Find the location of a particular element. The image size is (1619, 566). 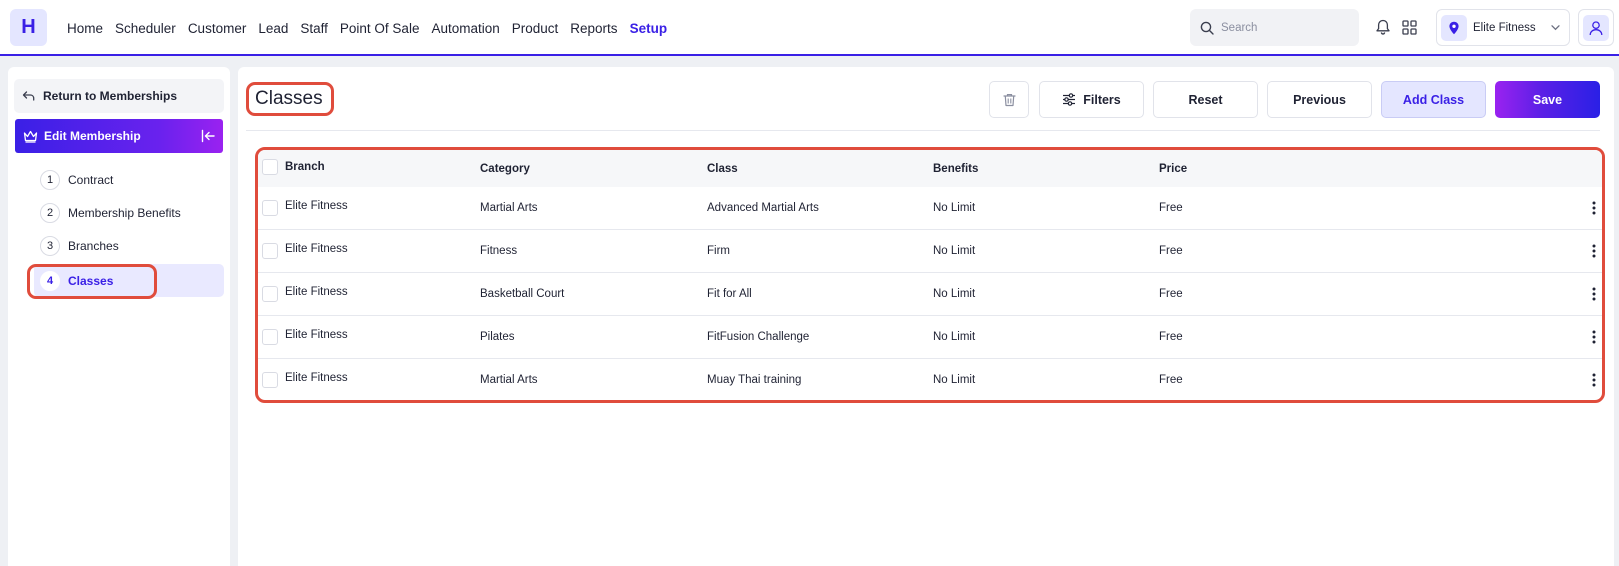

nav-item-reports: Reports is located at coordinates (593, 28).